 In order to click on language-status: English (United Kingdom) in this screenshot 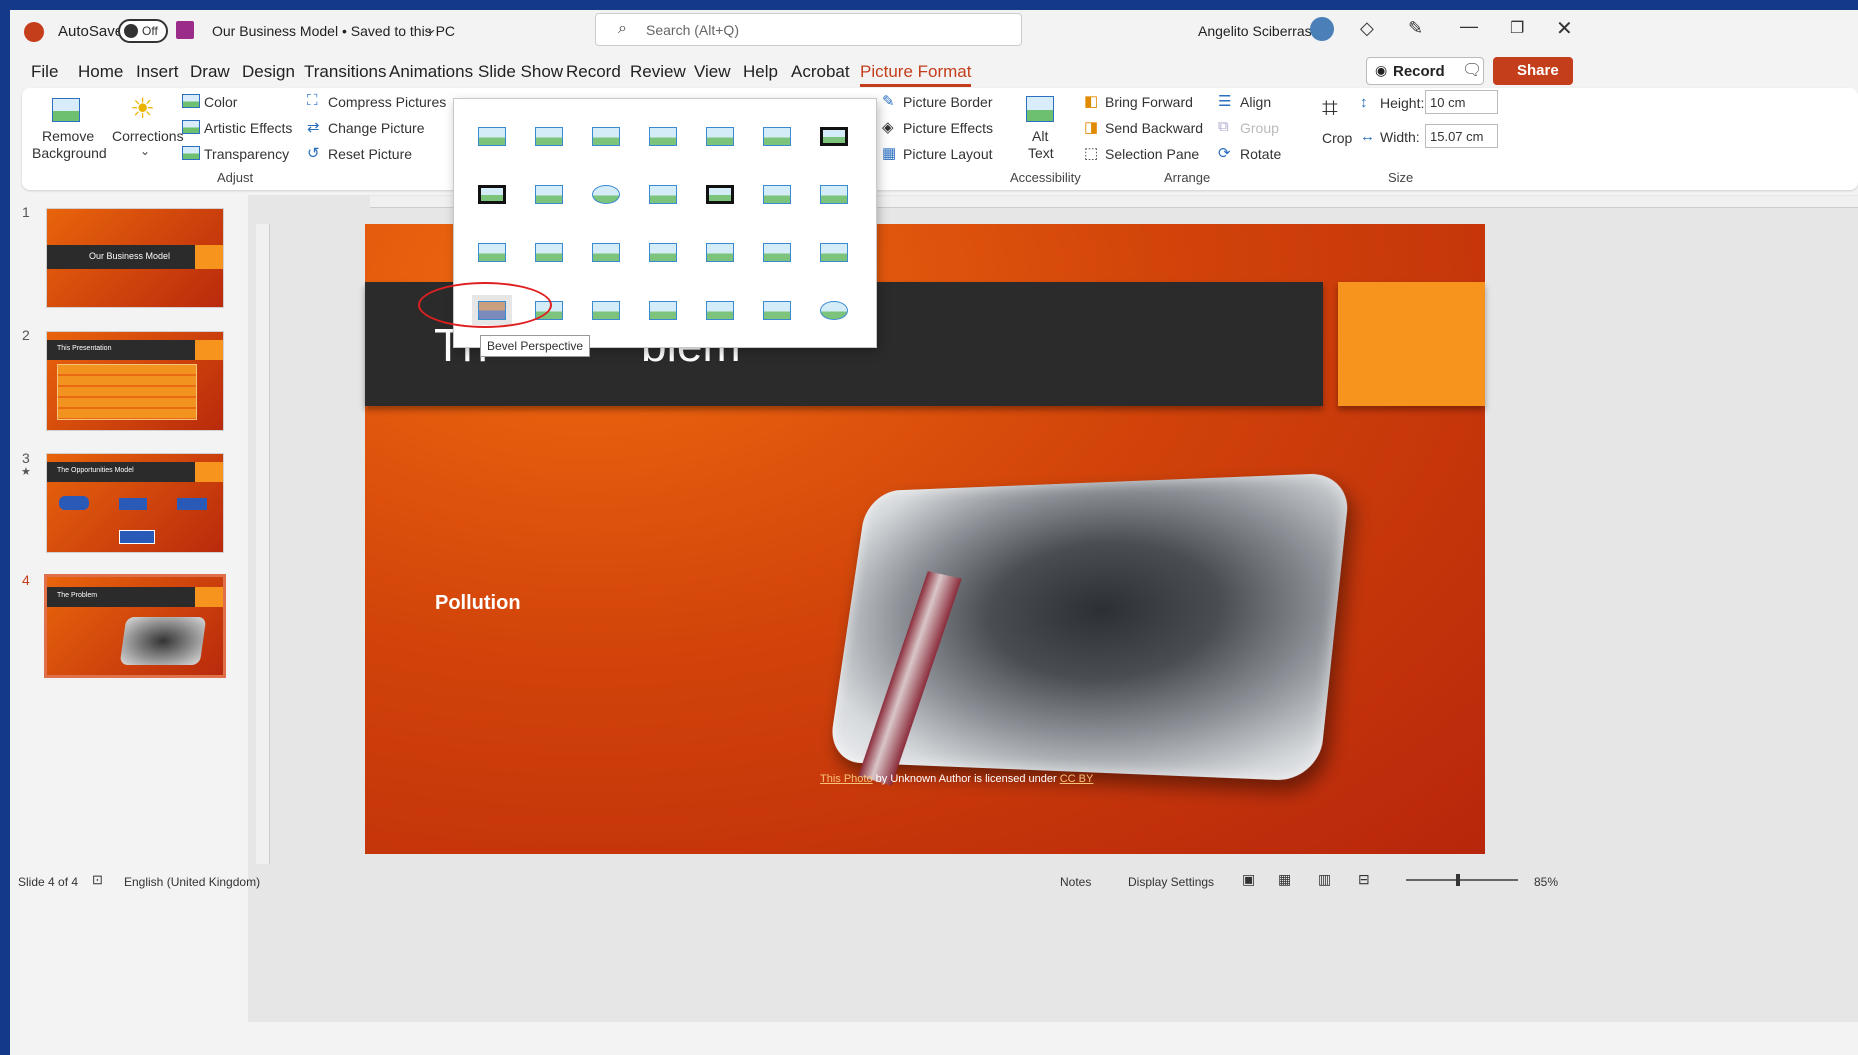, I will do `click(192, 882)`.